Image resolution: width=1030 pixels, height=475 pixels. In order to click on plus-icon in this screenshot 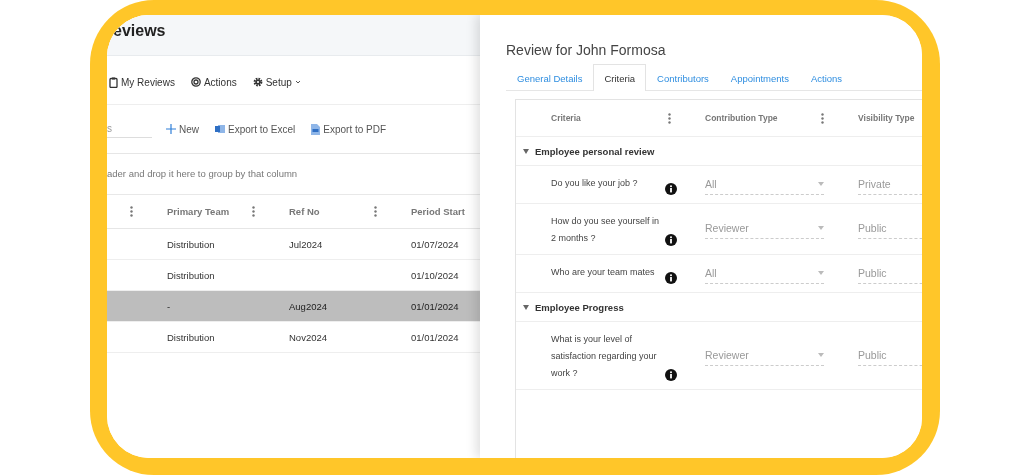, I will do `click(171, 129)`.